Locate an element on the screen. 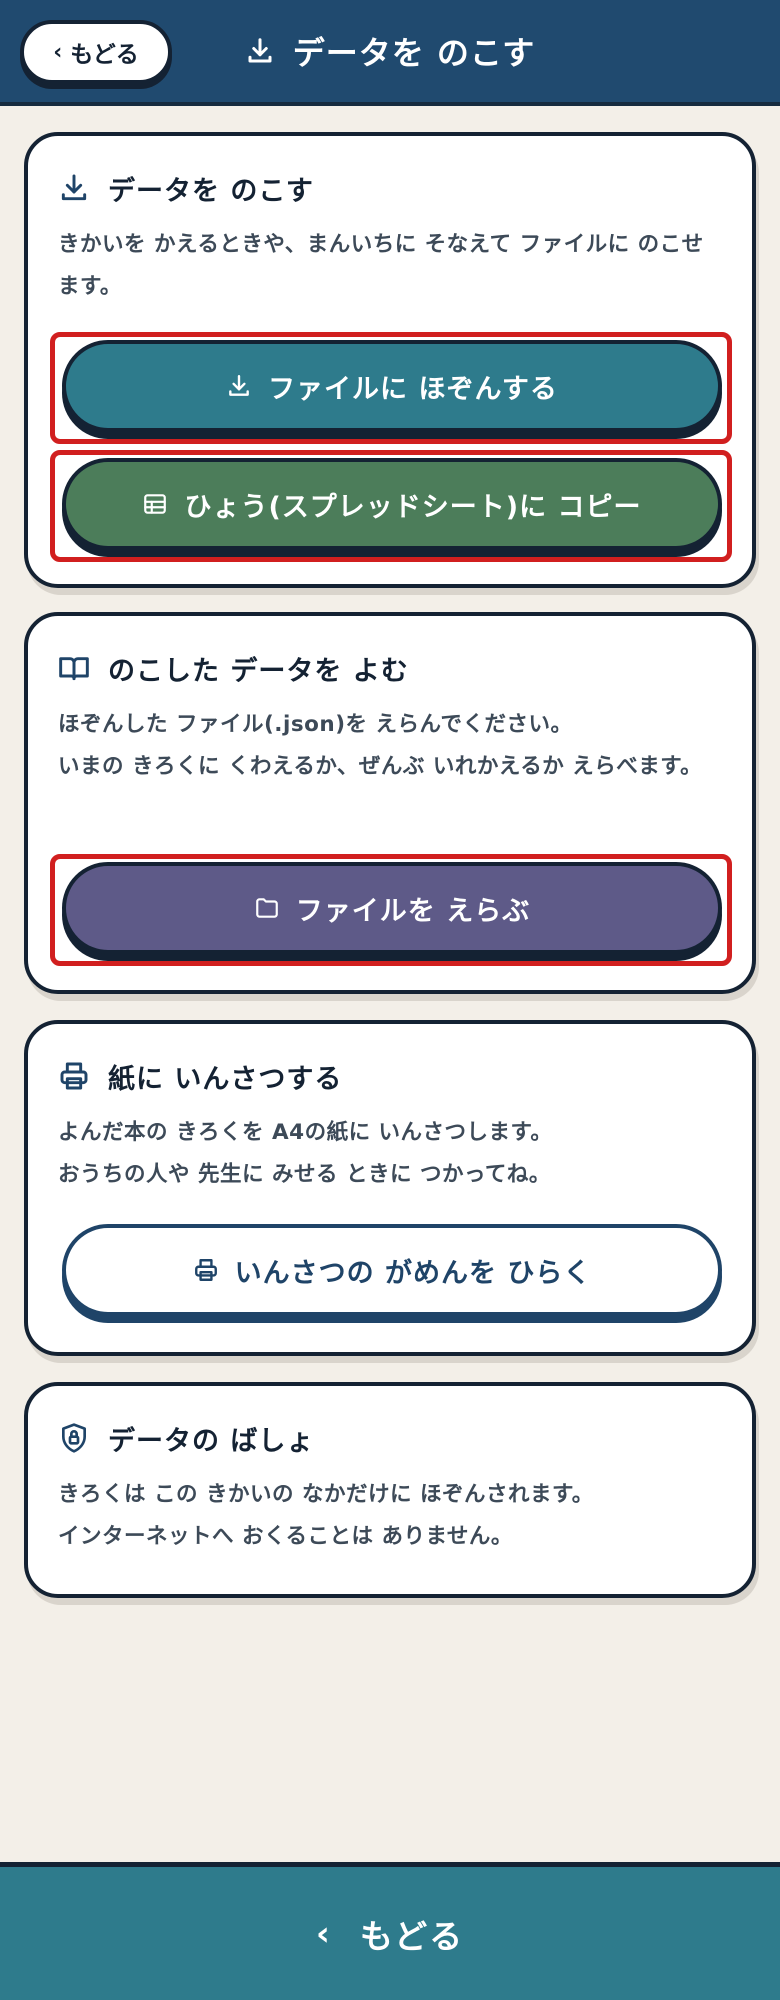  load-card-heading: のこした データを よむ is located at coordinates (390, 668).